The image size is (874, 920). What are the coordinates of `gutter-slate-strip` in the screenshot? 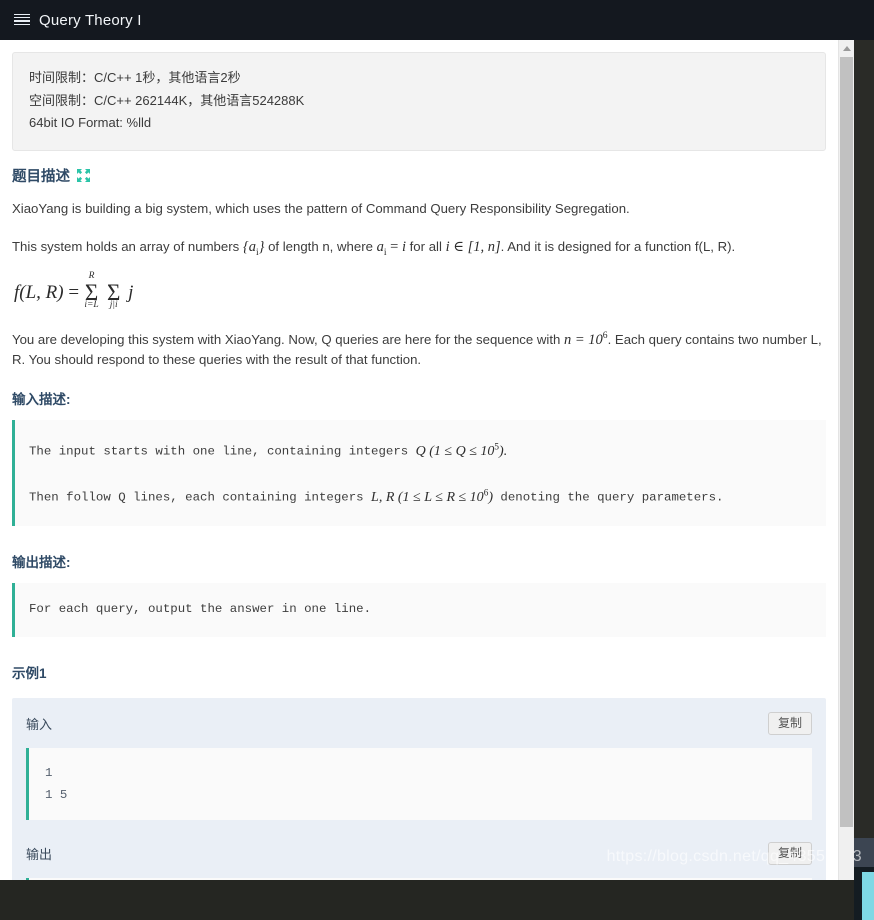 It's located at (864, 852).